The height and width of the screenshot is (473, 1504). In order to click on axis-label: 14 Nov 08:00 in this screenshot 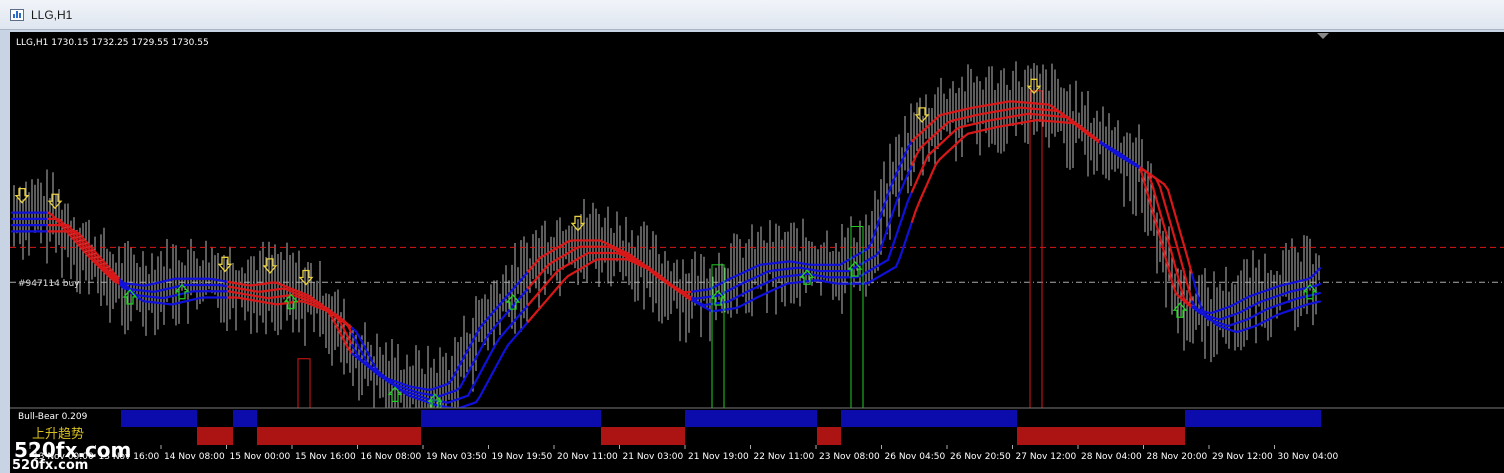, I will do `click(194, 457)`.